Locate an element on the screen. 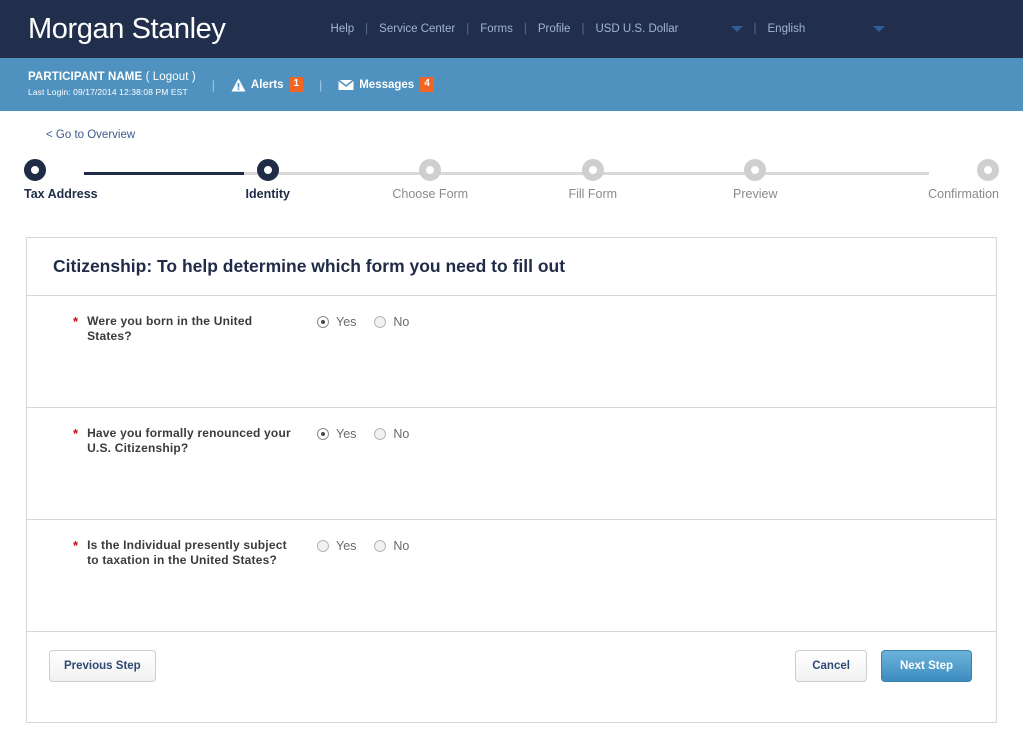 The image size is (1023, 754). brand-logo: Morgan Stanley is located at coordinates (127, 28).